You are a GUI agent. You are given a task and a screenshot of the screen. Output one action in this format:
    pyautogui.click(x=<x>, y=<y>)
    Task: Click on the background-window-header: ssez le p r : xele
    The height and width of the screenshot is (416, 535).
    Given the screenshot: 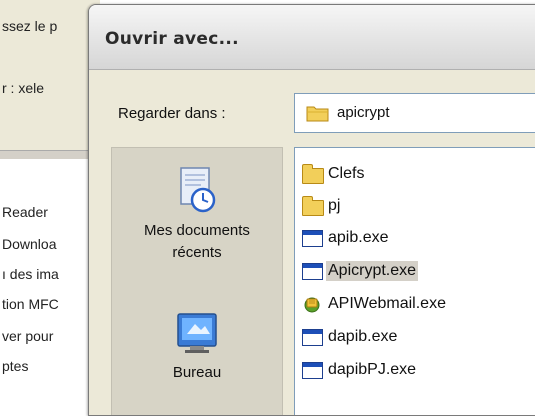 What is the action you would take?
    pyautogui.click(x=50, y=75)
    